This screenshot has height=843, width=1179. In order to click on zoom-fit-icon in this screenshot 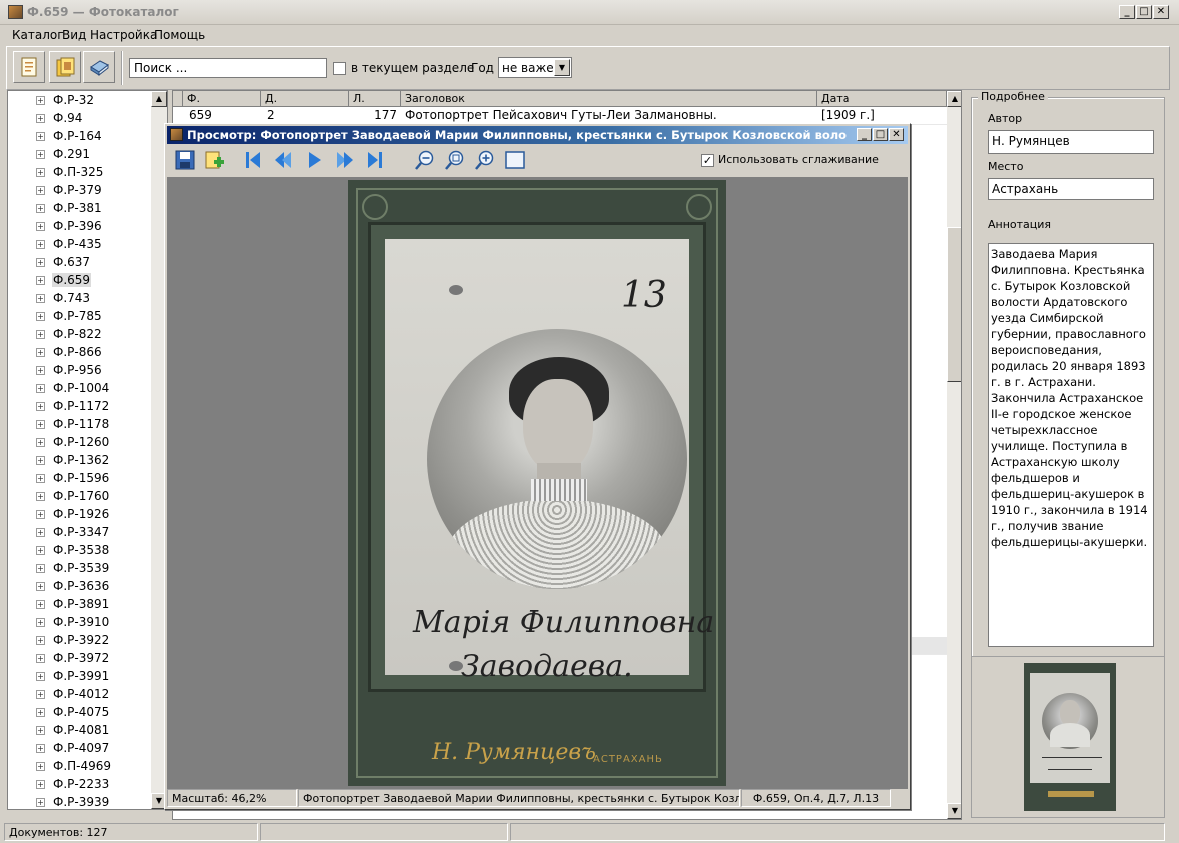, I will do `click(455, 160)`.